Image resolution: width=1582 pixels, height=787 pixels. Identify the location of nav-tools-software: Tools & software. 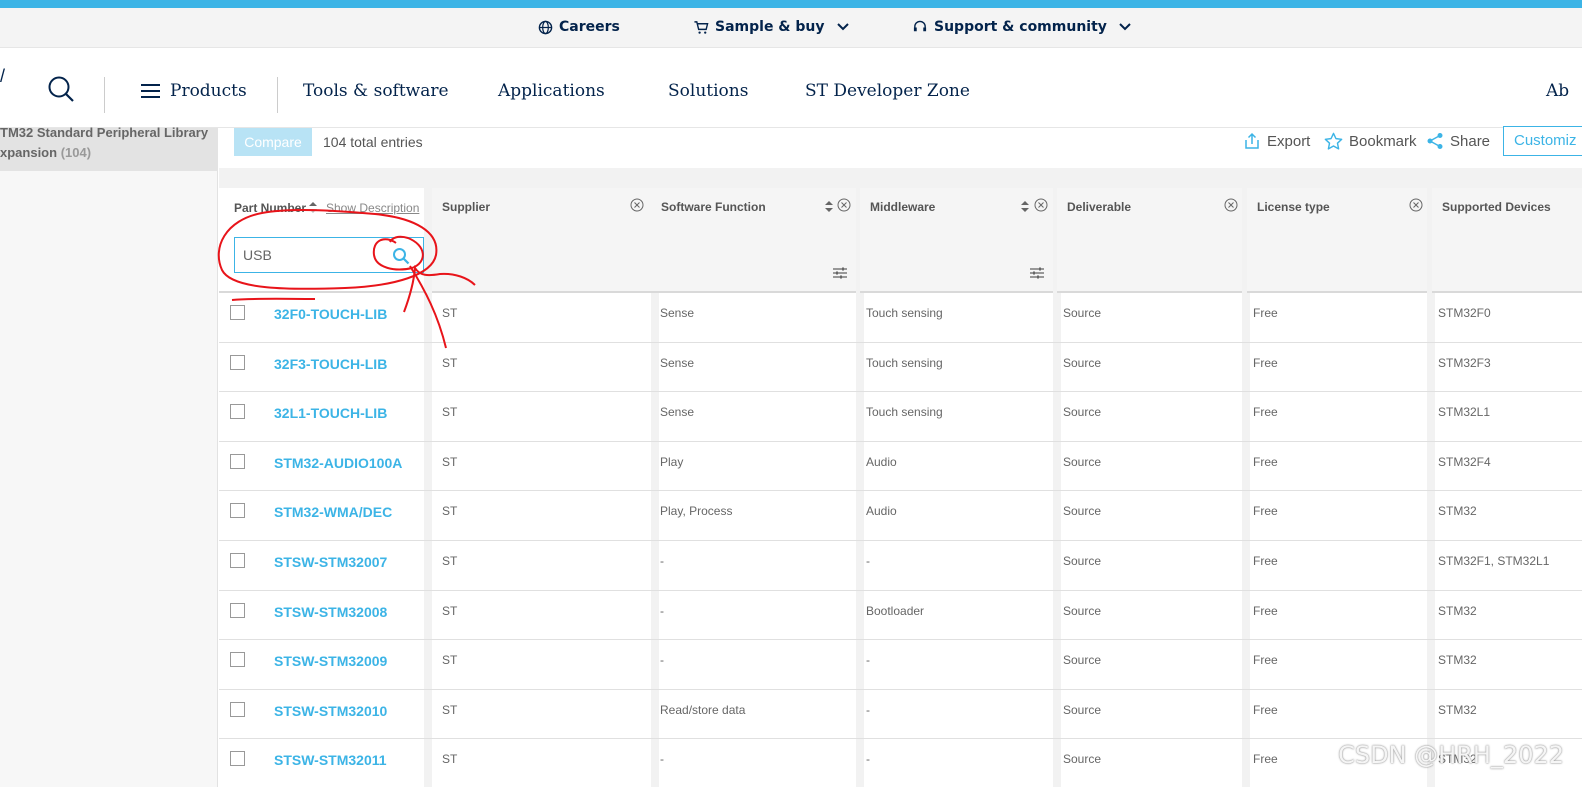
(376, 91).